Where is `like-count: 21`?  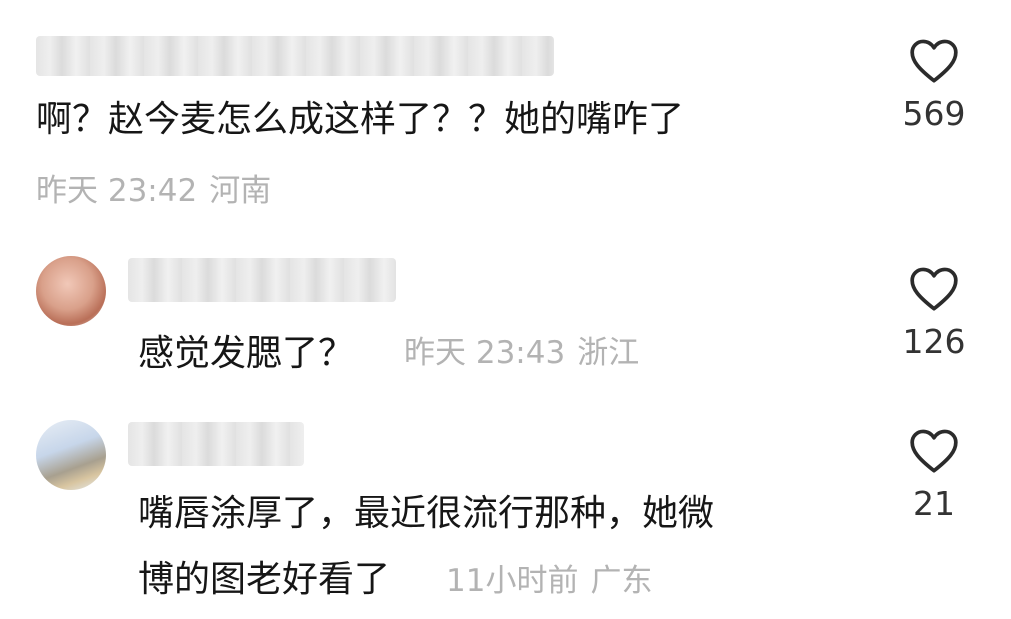
like-count: 21 is located at coordinates (934, 503).